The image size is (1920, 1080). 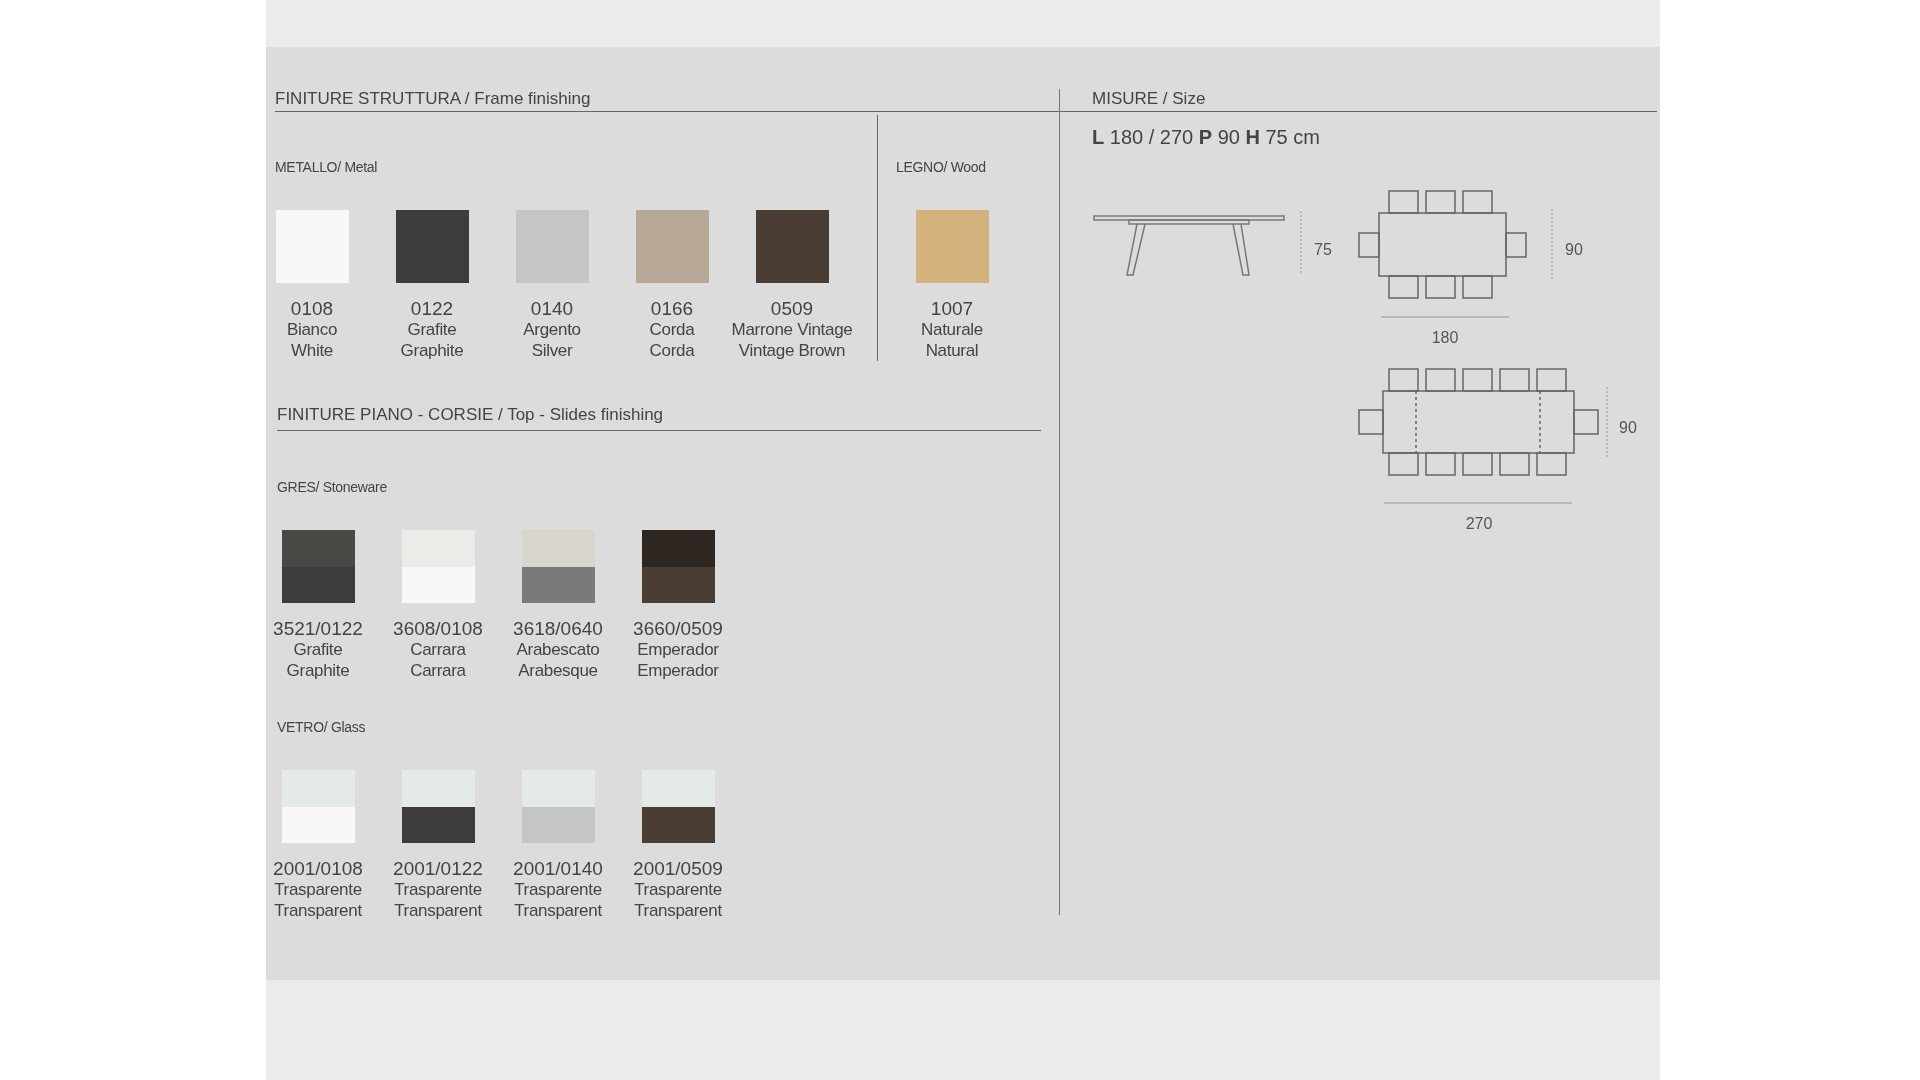 I want to click on group-label: METALLO/ Metal, so click(x=327, y=168).